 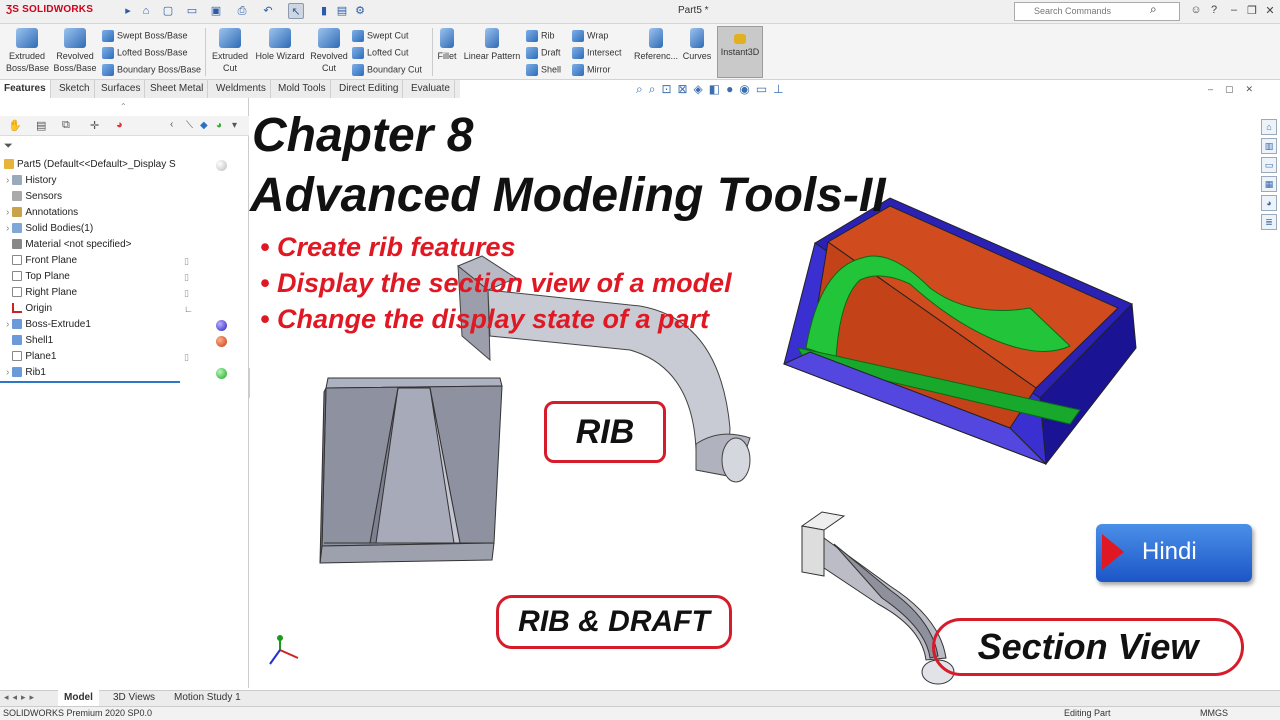 What do you see at coordinates (1269, 165) in the screenshot?
I see `file-explorer-icon: ▭` at bounding box center [1269, 165].